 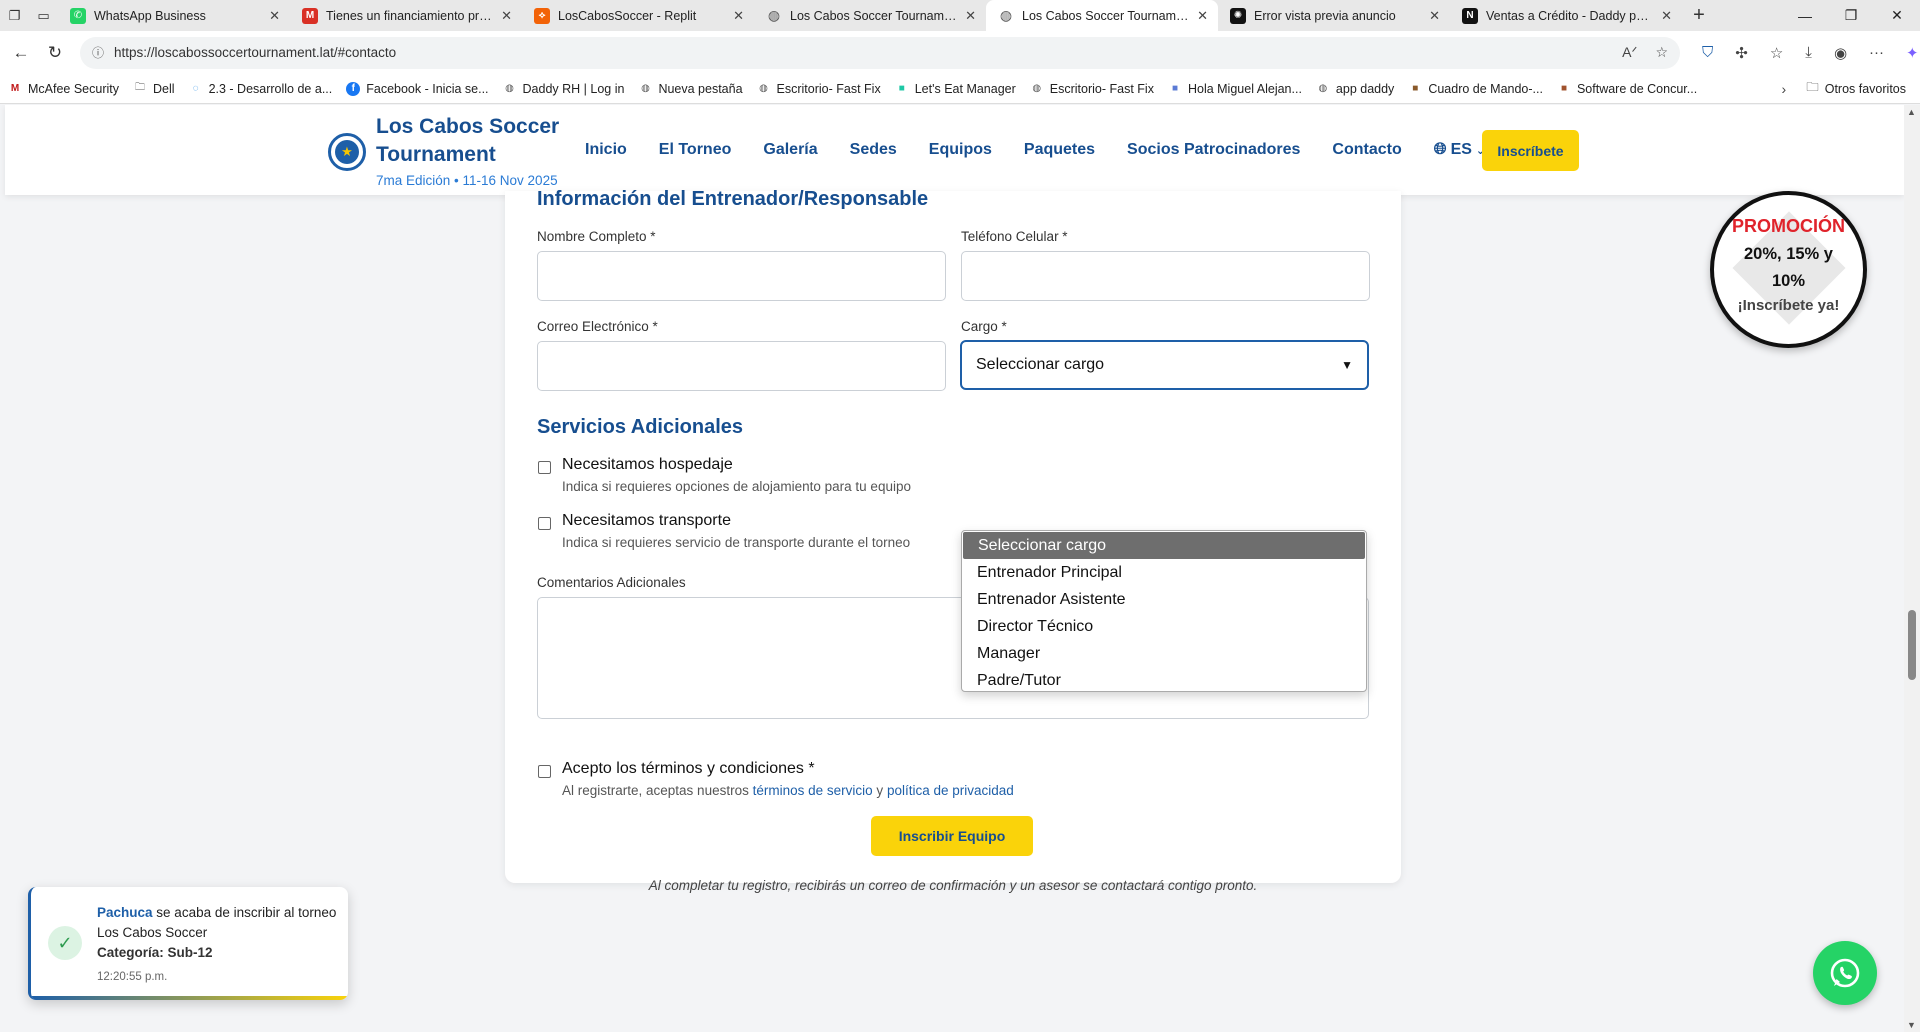 What do you see at coordinates (353, 88) in the screenshot?
I see `facebook-icon: f` at bounding box center [353, 88].